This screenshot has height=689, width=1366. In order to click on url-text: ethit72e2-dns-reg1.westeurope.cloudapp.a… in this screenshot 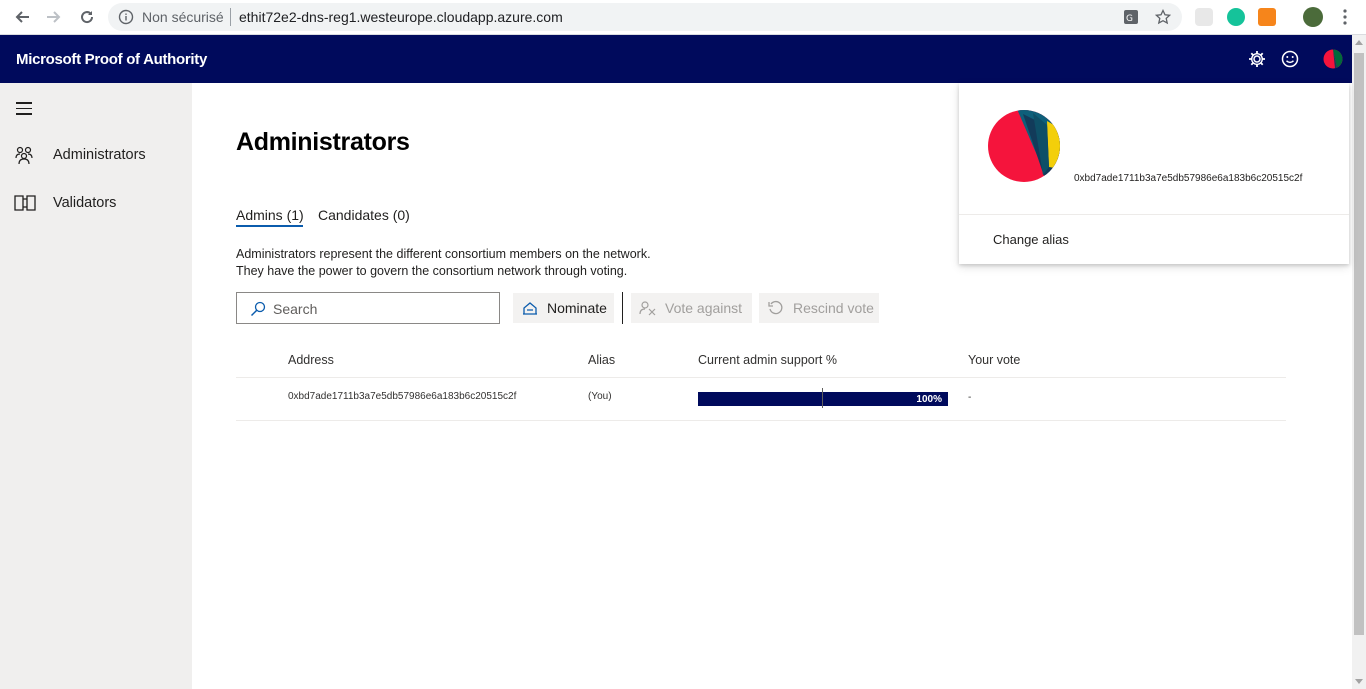, I will do `click(401, 17)`.